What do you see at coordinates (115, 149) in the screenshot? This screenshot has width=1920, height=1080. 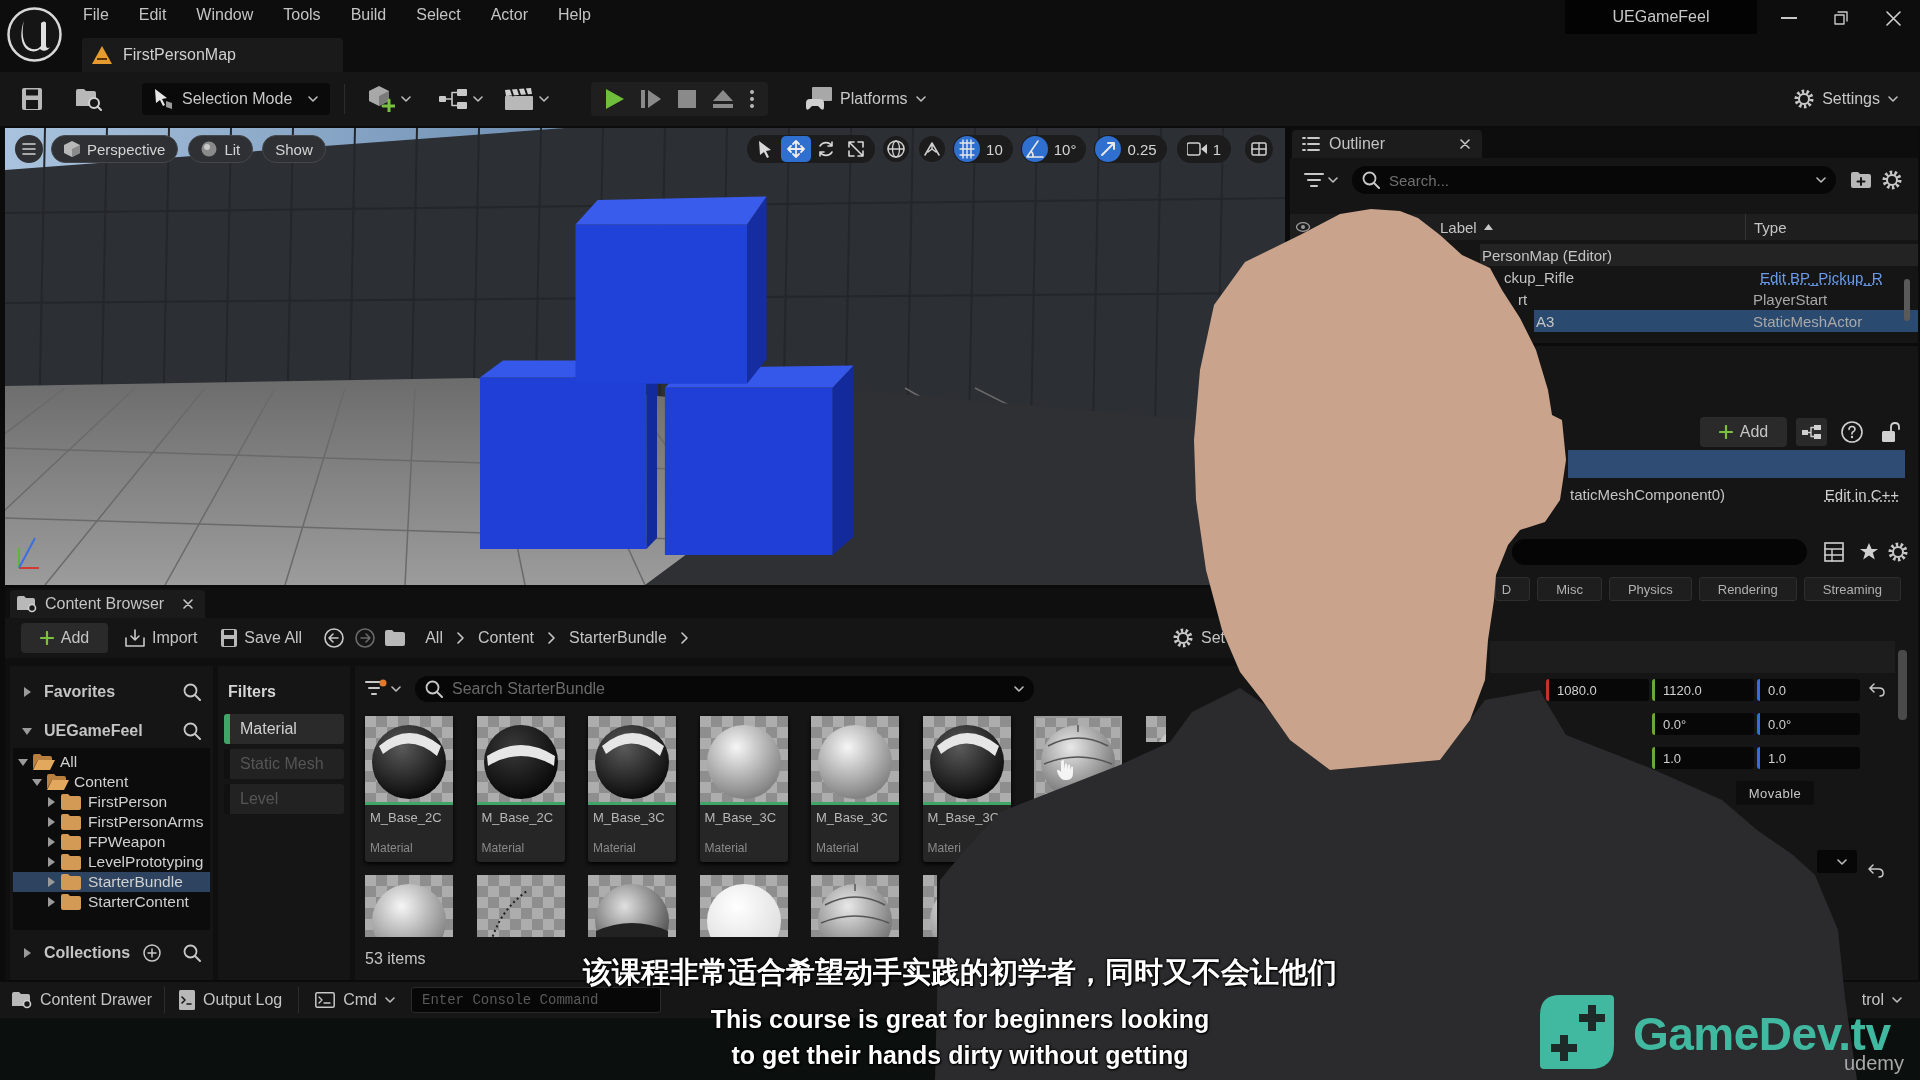 I see `view-mode-button: Perspective` at bounding box center [115, 149].